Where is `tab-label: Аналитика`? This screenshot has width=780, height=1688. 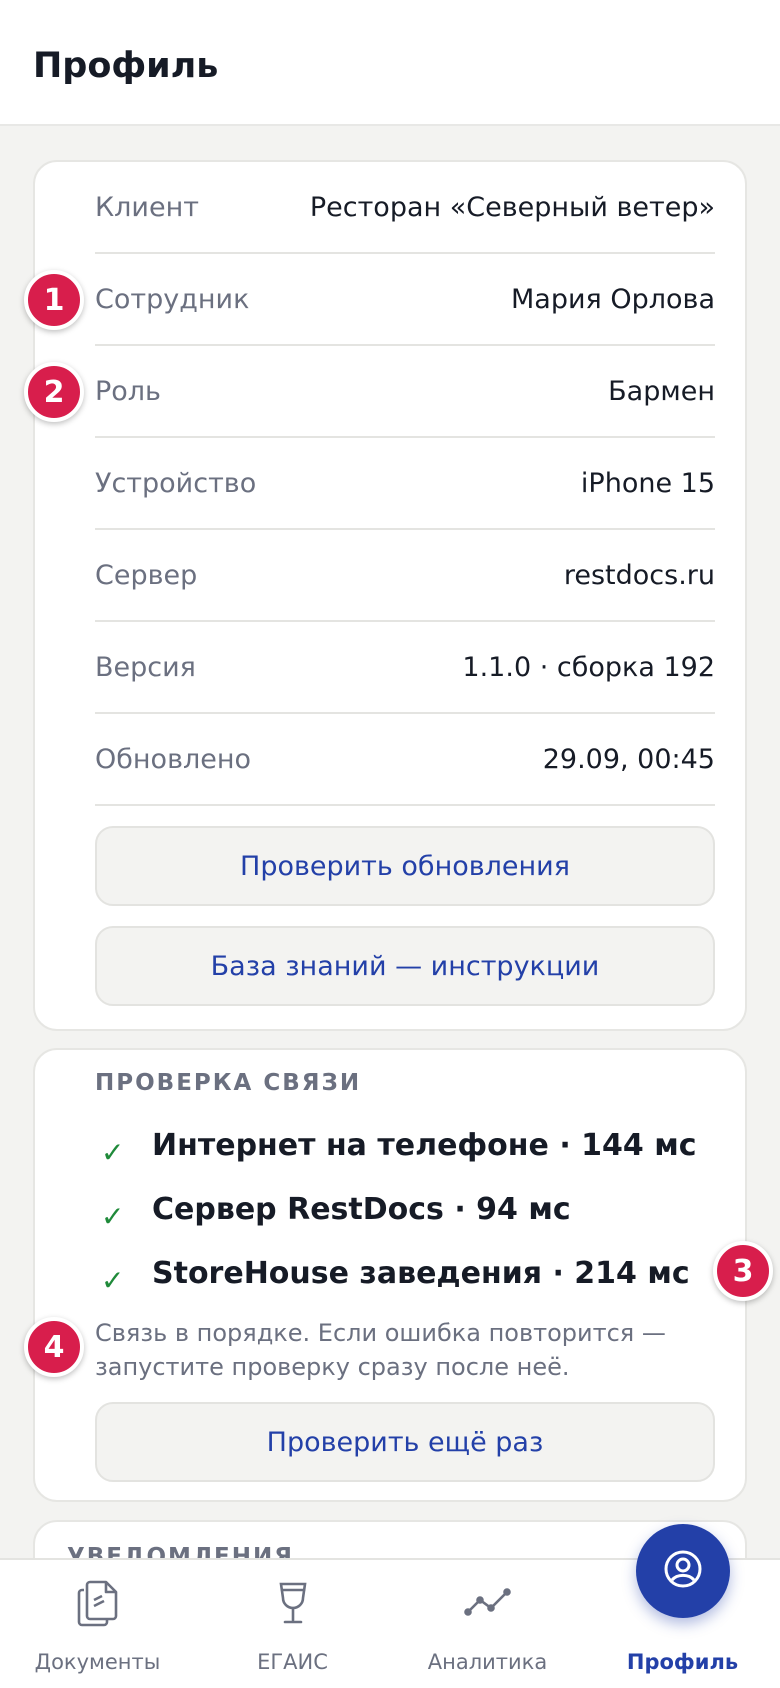
tab-label: Аналитика is located at coordinates (487, 1662).